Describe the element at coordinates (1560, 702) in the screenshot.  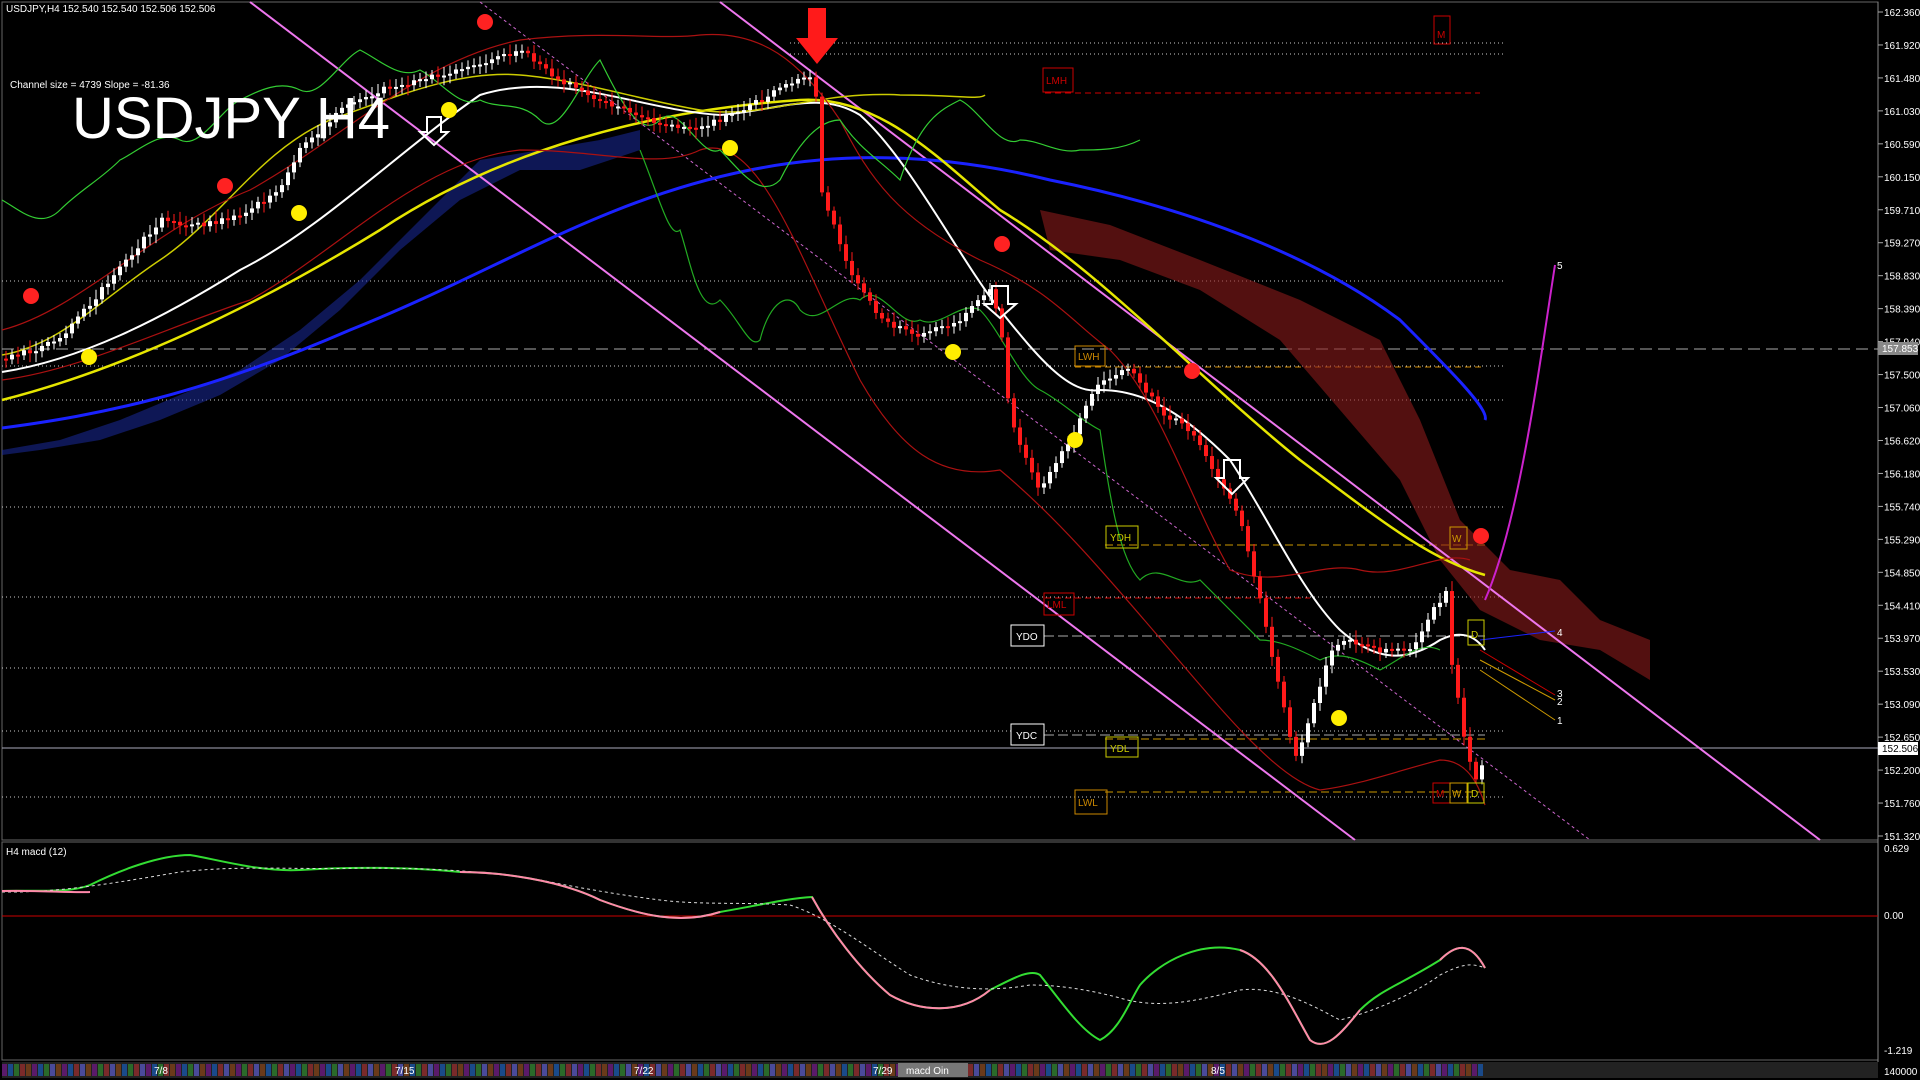
I see `projection-label-2: 2` at that location.